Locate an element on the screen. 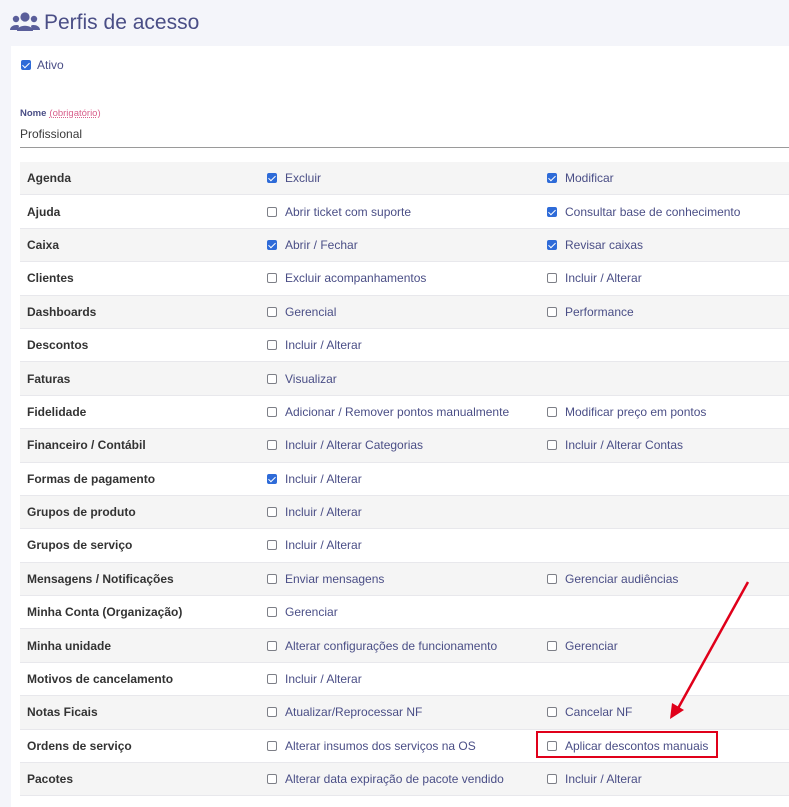  permission-label: Incluir / Alterar Categorias is located at coordinates (354, 445).